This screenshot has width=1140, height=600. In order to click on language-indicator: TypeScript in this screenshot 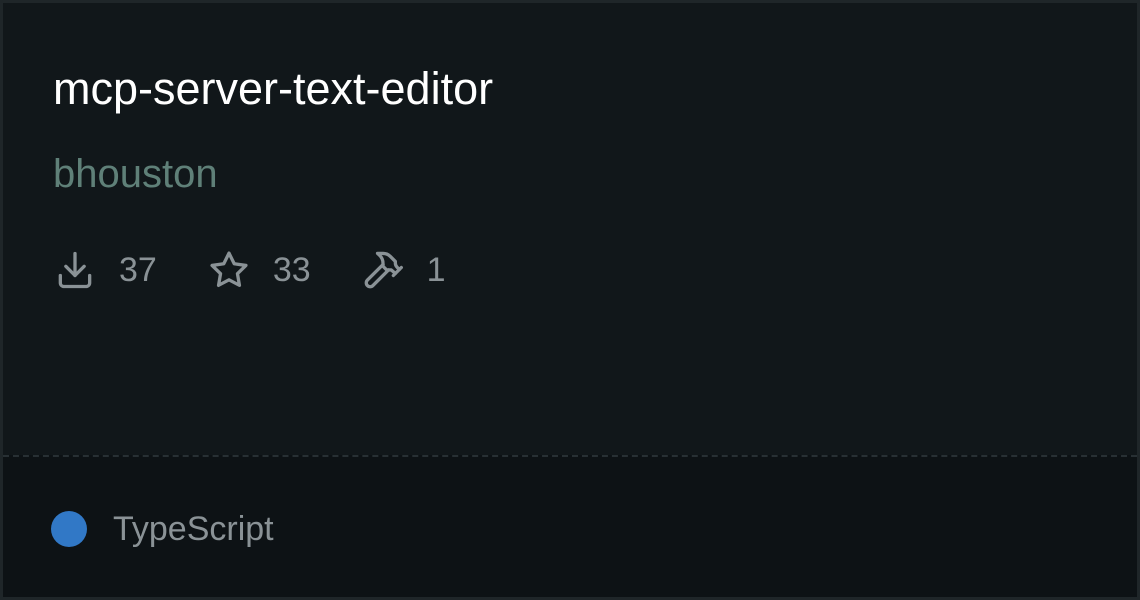, I will do `click(162, 529)`.